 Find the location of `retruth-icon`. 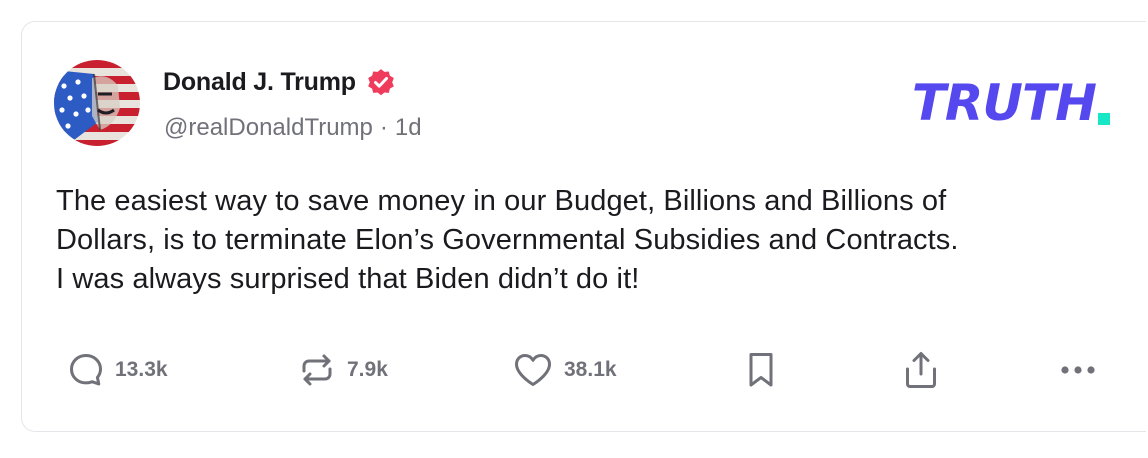

retruth-icon is located at coordinates (317, 370).